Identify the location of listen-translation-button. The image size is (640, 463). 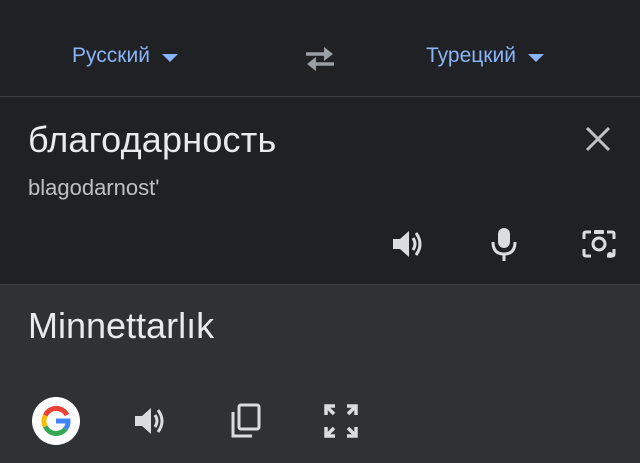
(150, 421).